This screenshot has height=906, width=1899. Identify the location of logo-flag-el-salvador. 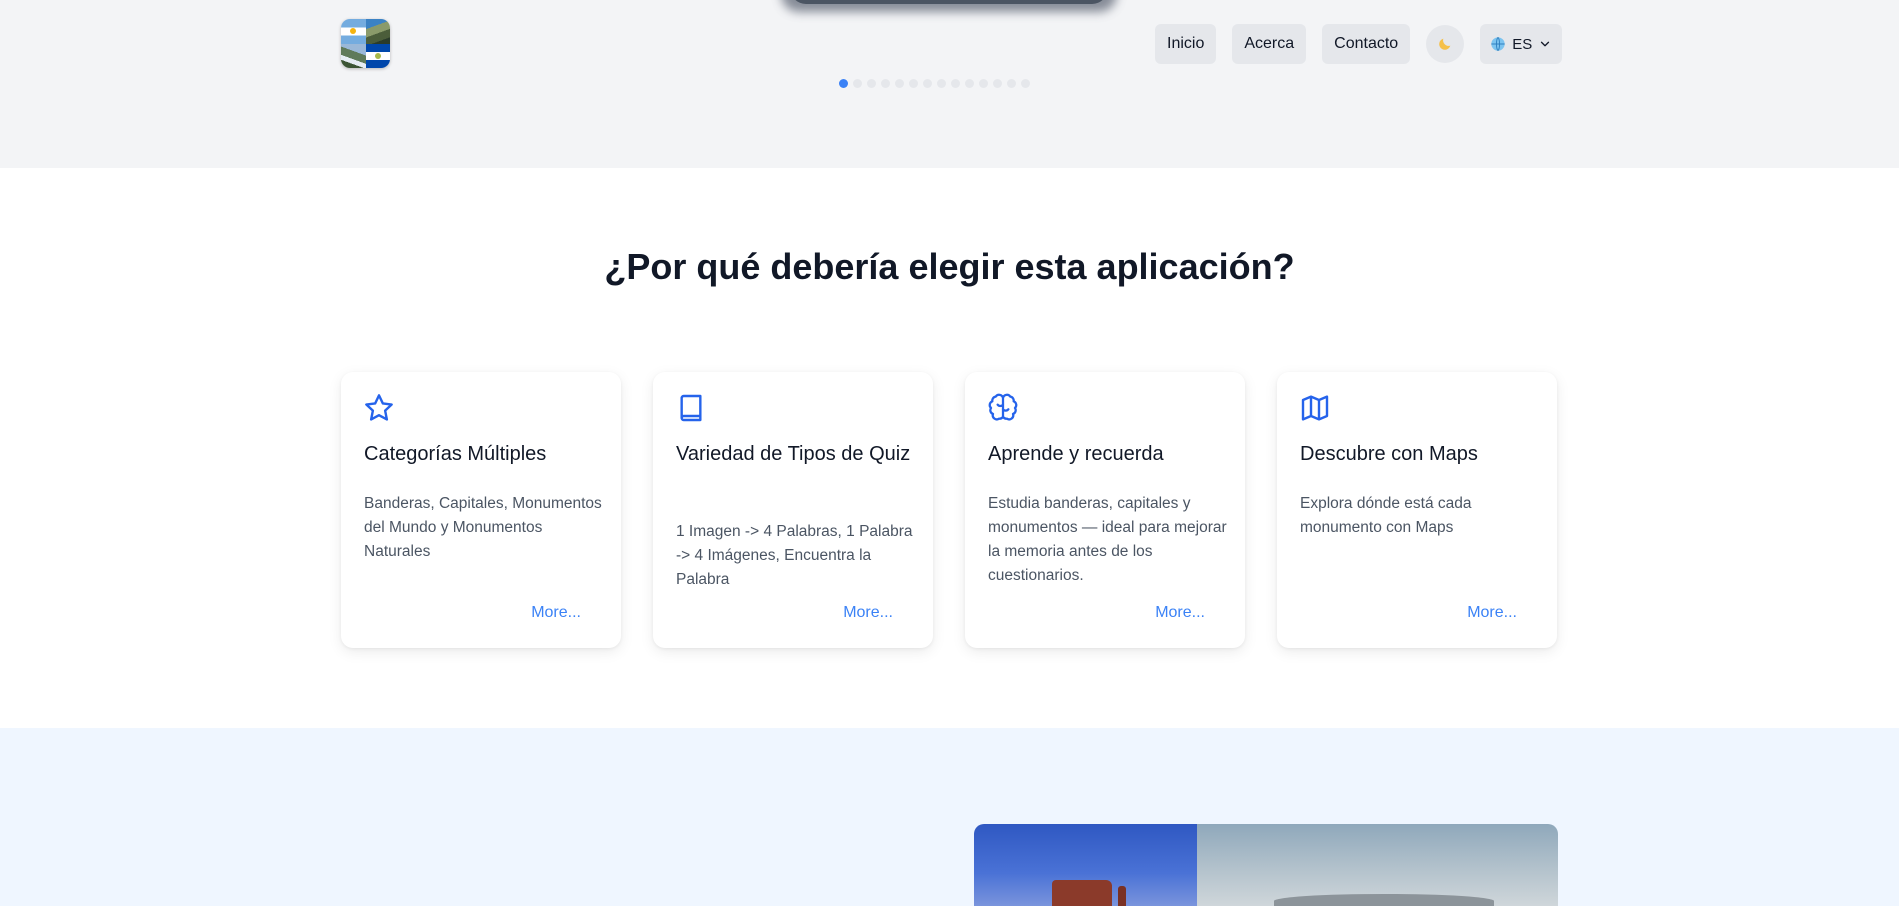
(377, 55).